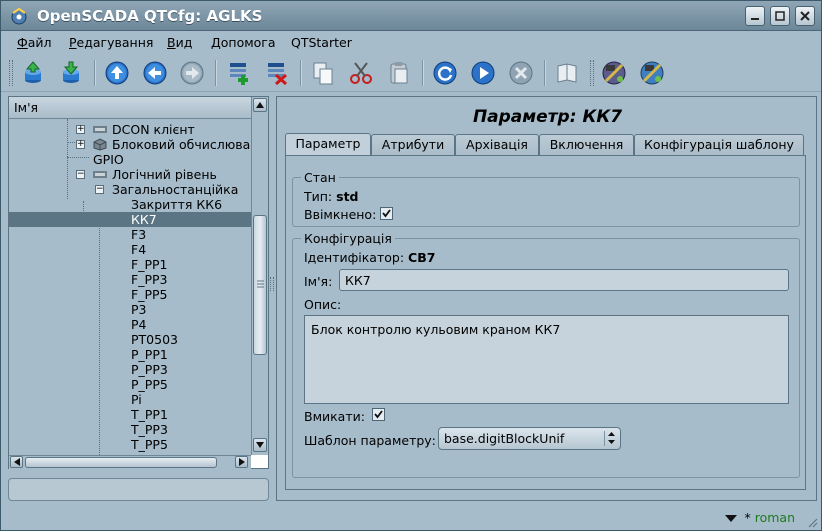  Describe the element at coordinates (780, 16) in the screenshot. I see `maximize-button` at that location.